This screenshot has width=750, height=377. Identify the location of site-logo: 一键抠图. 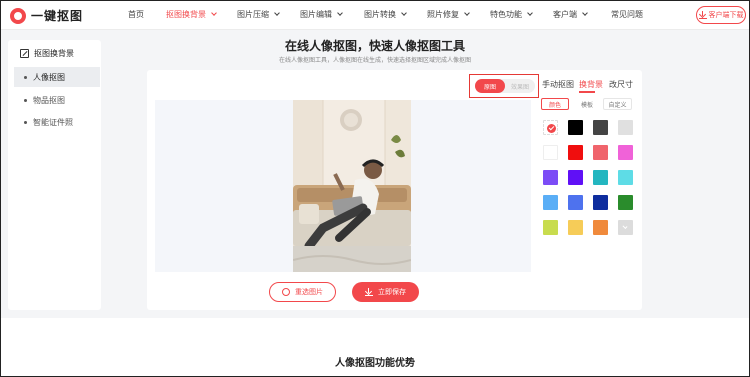
(46, 15).